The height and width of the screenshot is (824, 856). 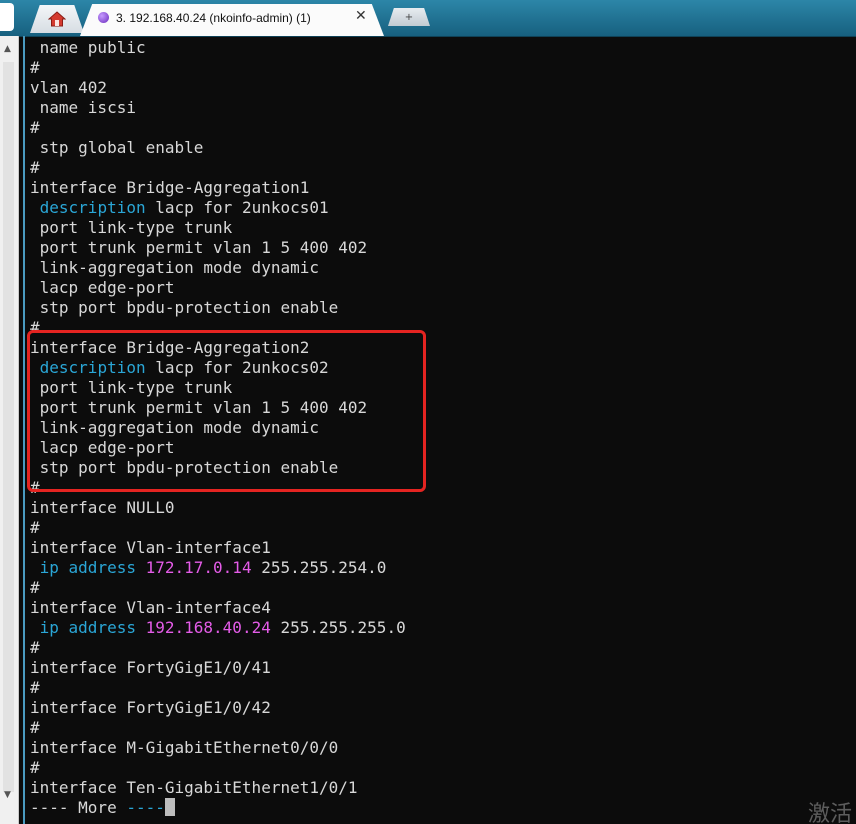 I want to click on tab-session-title: 3. 192.168.40.24 (nkoinfo-admin) (1), so click(x=213, y=18).